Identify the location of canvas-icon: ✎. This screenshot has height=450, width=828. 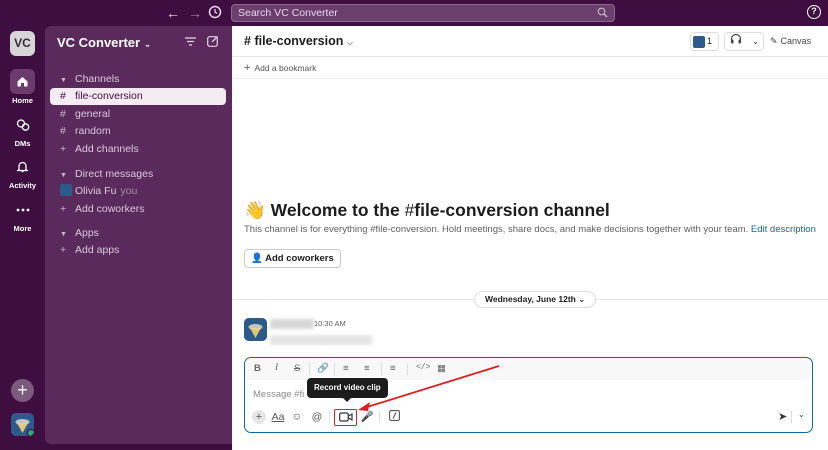
(774, 41).